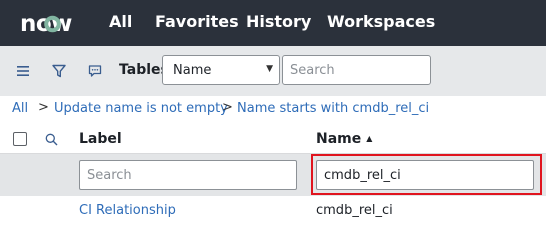 The image size is (546, 242). Describe the element at coordinates (269, 69) in the screenshot. I see `chevron-down-icon: ▼` at that location.